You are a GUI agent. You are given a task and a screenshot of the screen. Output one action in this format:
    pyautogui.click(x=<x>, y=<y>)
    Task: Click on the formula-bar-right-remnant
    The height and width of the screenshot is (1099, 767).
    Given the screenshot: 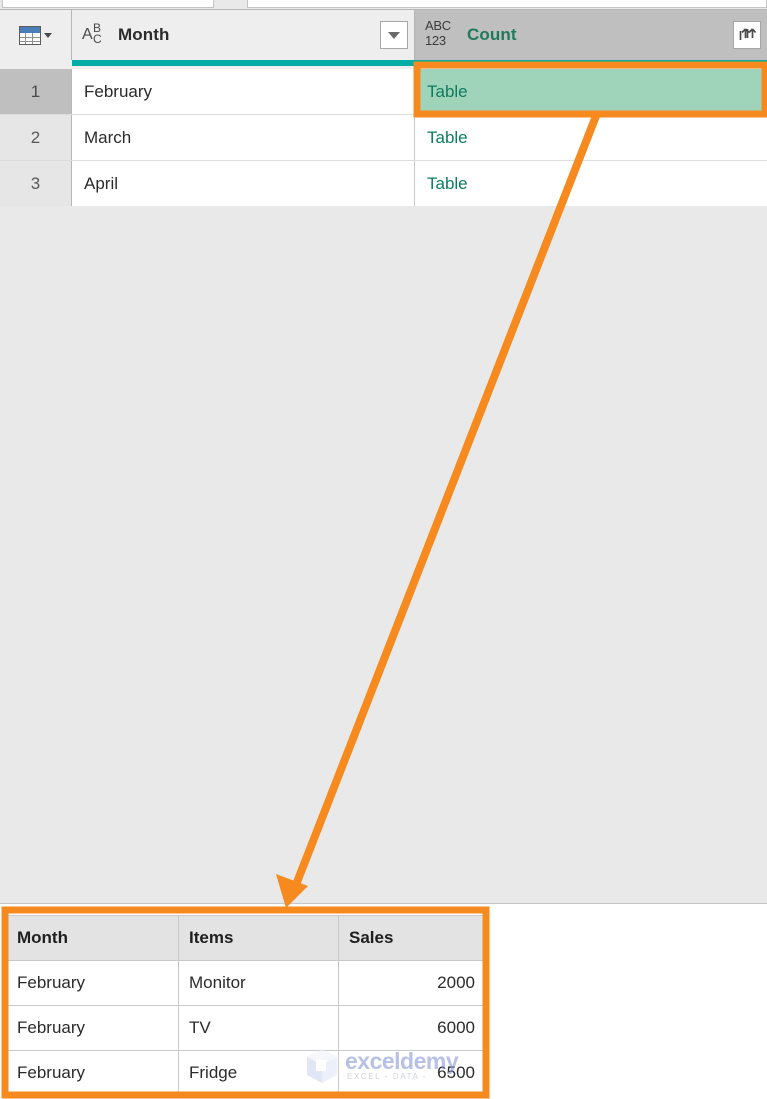 What is the action you would take?
    pyautogui.click(x=507, y=4)
    